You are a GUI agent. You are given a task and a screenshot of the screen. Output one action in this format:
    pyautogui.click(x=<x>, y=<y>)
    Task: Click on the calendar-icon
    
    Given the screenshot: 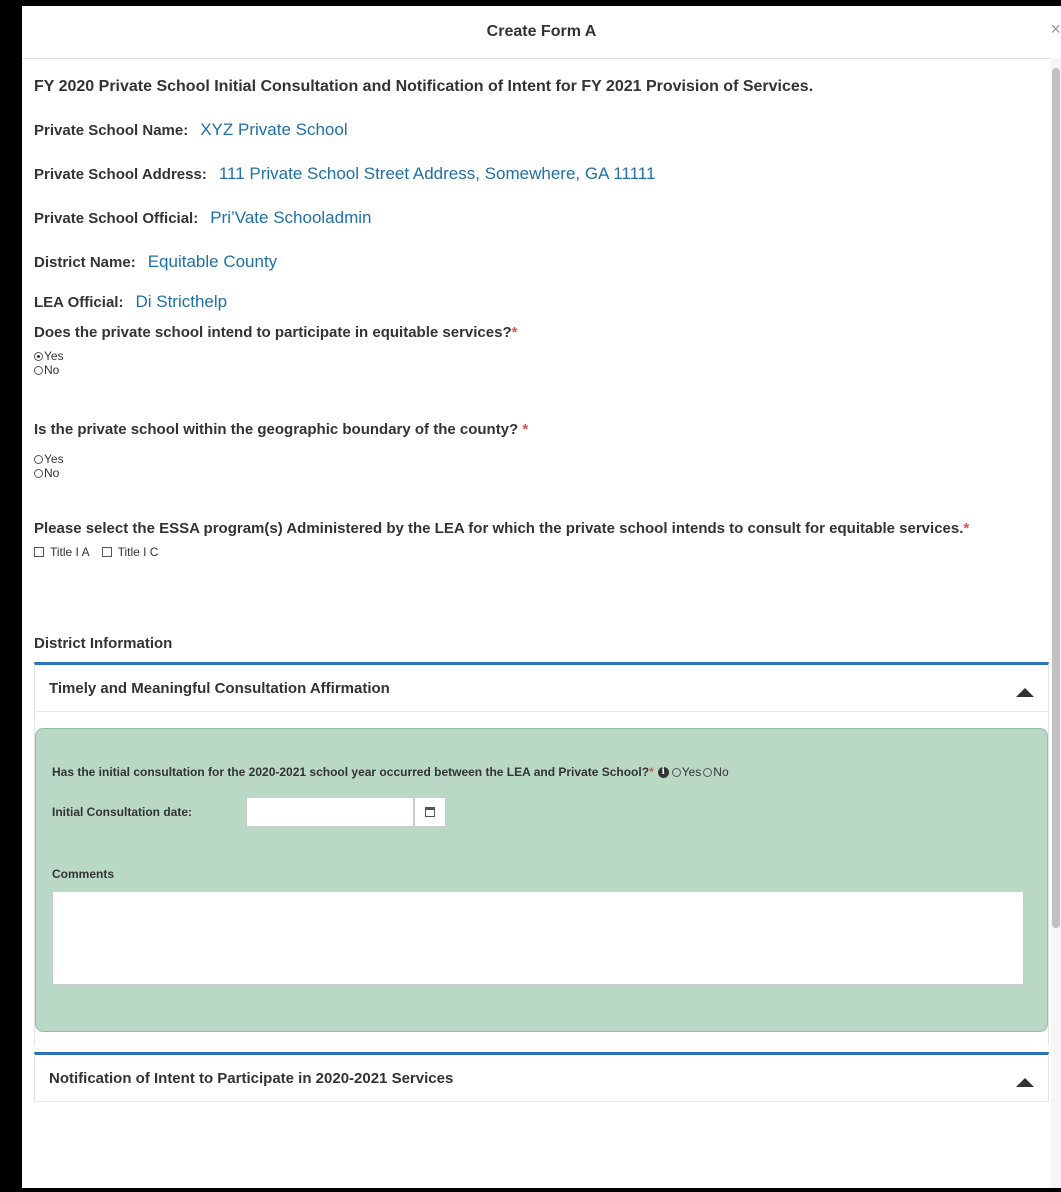 What is the action you would take?
    pyautogui.click(x=430, y=812)
    